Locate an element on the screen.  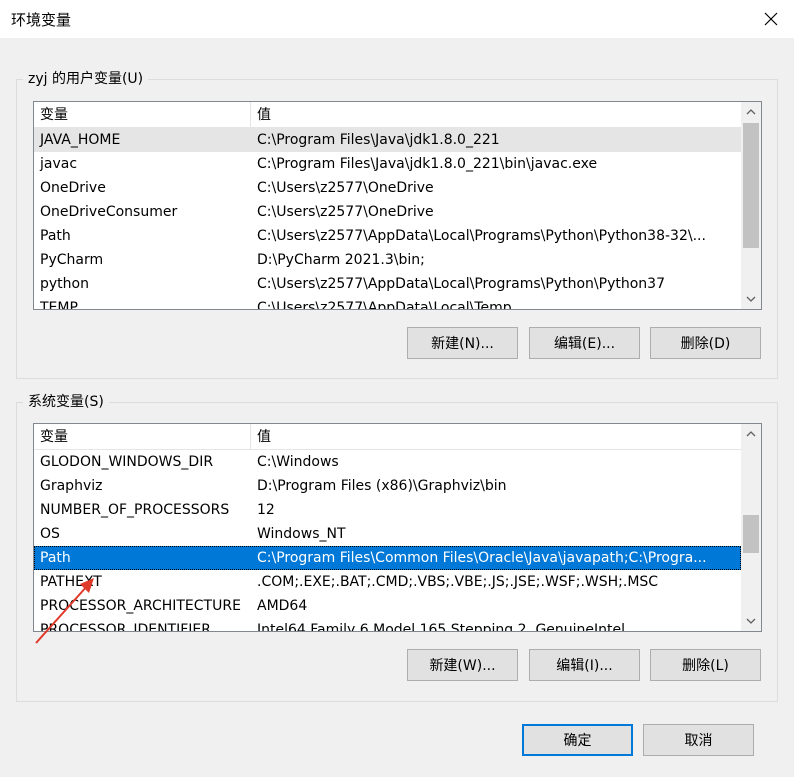
system-vars-scrollbar is located at coordinates (751, 527).